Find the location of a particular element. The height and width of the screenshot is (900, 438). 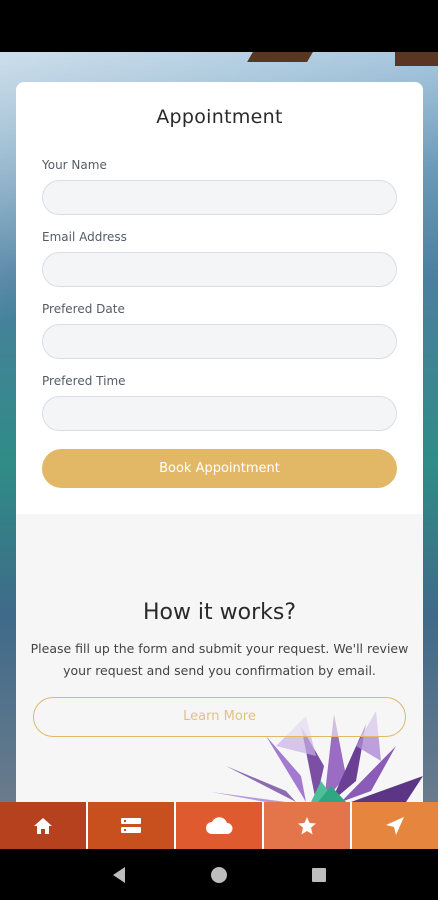

bottom-nav is located at coordinates (219, 825).